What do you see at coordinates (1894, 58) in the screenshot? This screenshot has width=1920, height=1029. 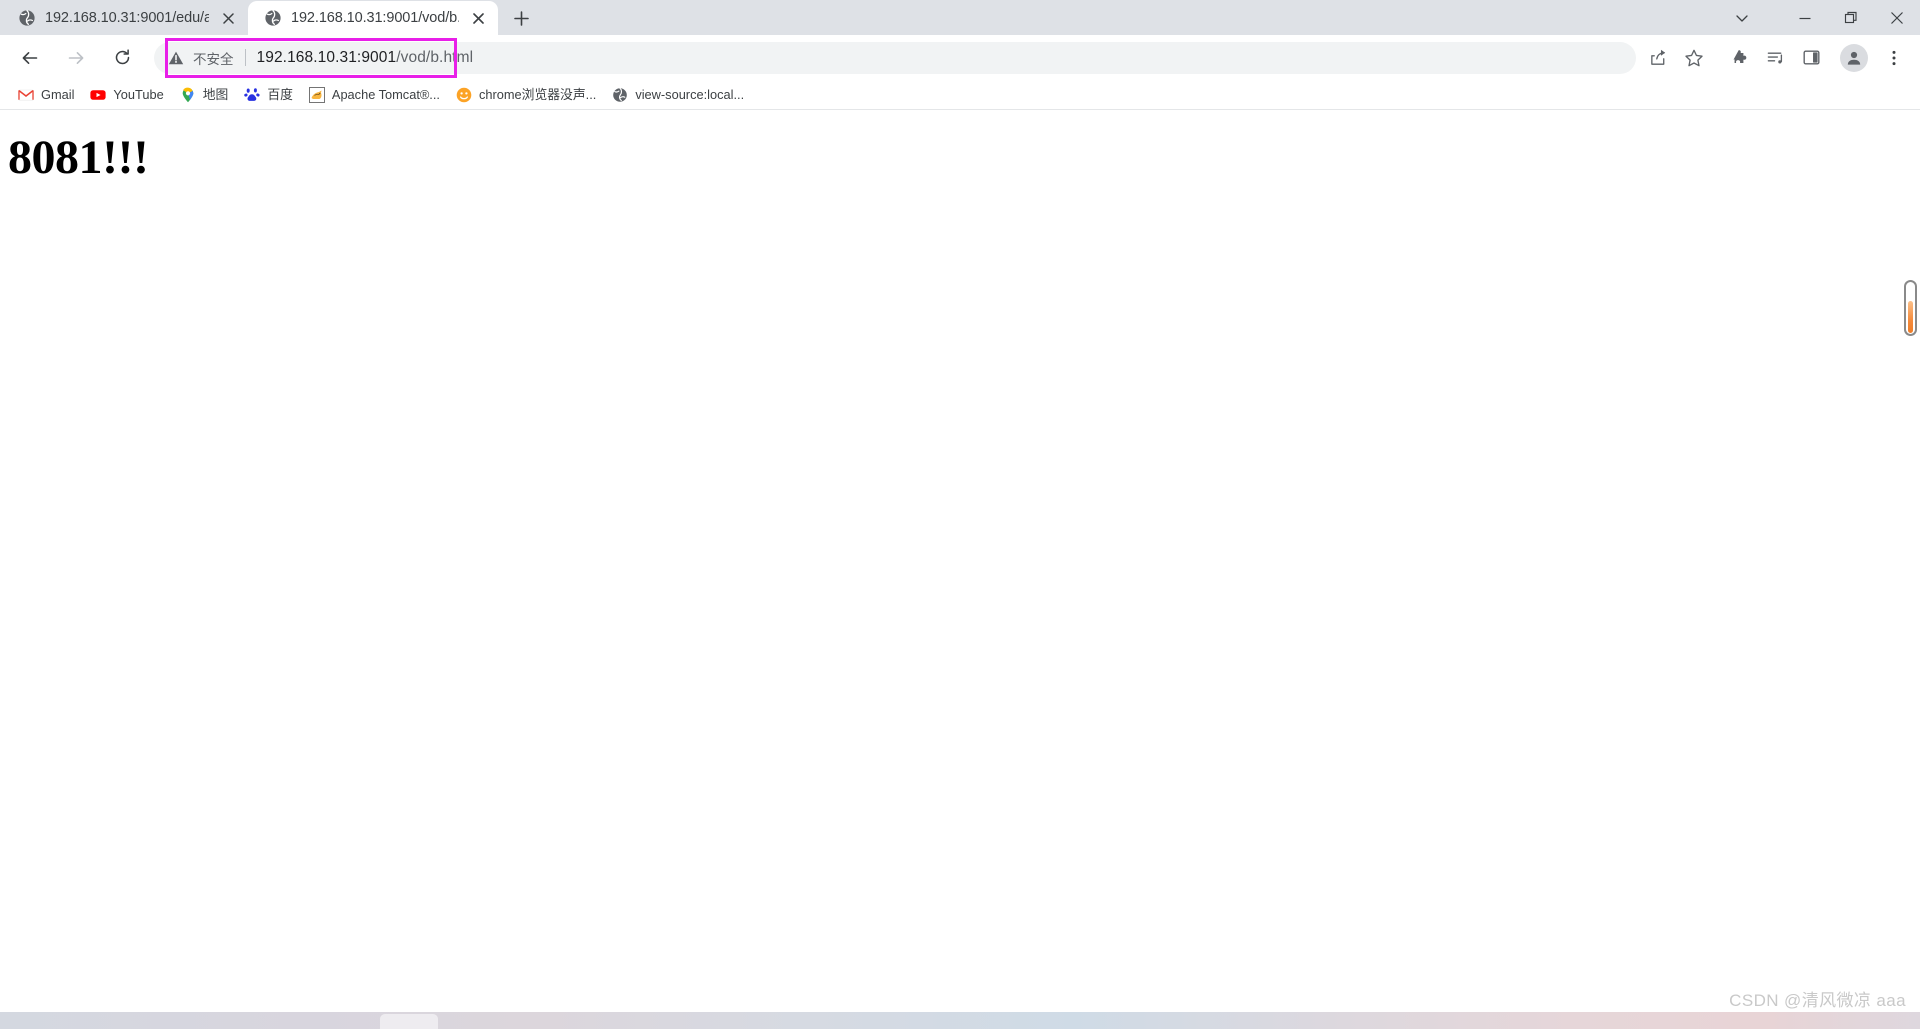 I see `kebab-menu-icon` at bounding box center [1894, 58].